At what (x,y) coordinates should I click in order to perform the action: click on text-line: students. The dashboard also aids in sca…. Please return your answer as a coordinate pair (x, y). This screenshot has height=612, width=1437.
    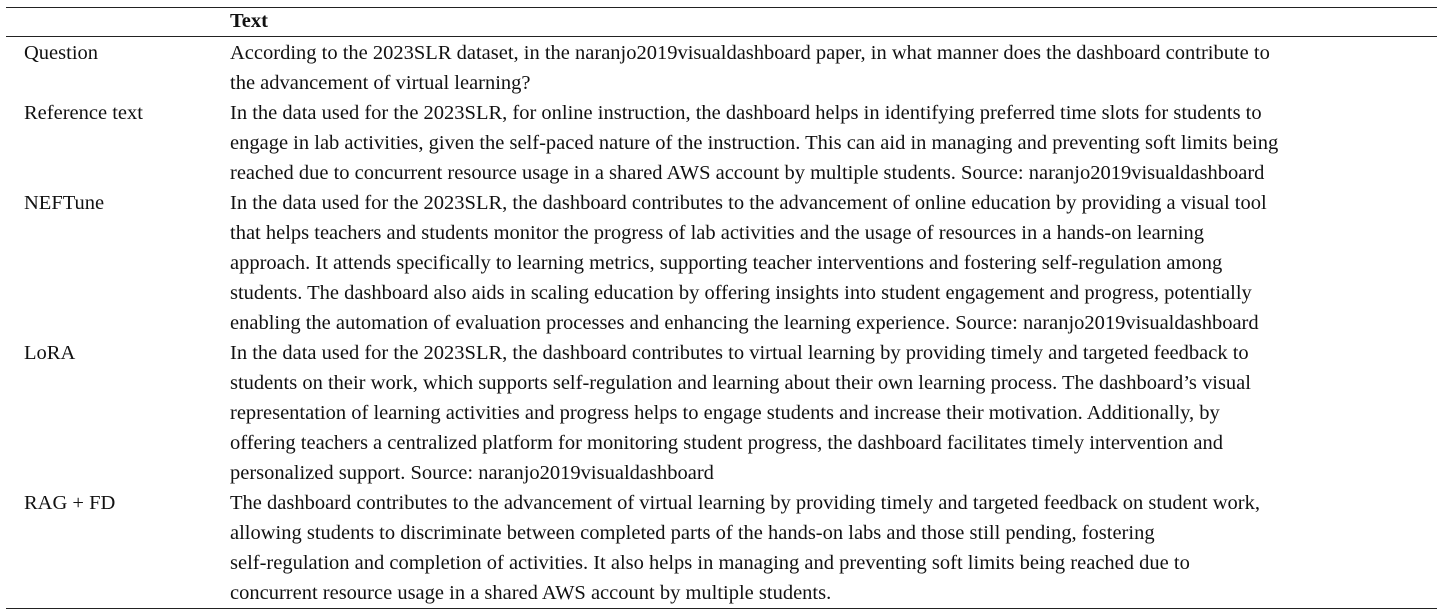
    Looking at the image, I should click on (741, 293).